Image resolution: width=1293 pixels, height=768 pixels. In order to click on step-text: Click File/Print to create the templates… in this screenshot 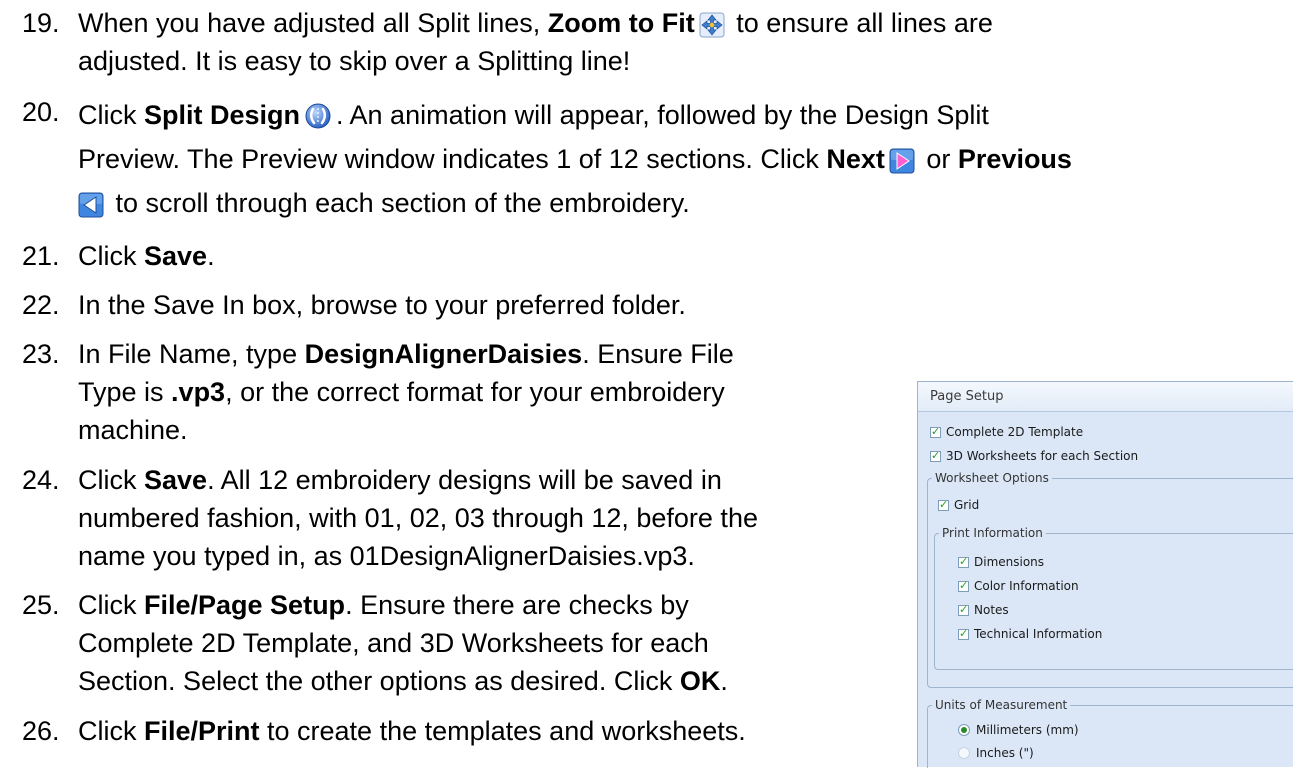, I will do `click(412, 731)`.